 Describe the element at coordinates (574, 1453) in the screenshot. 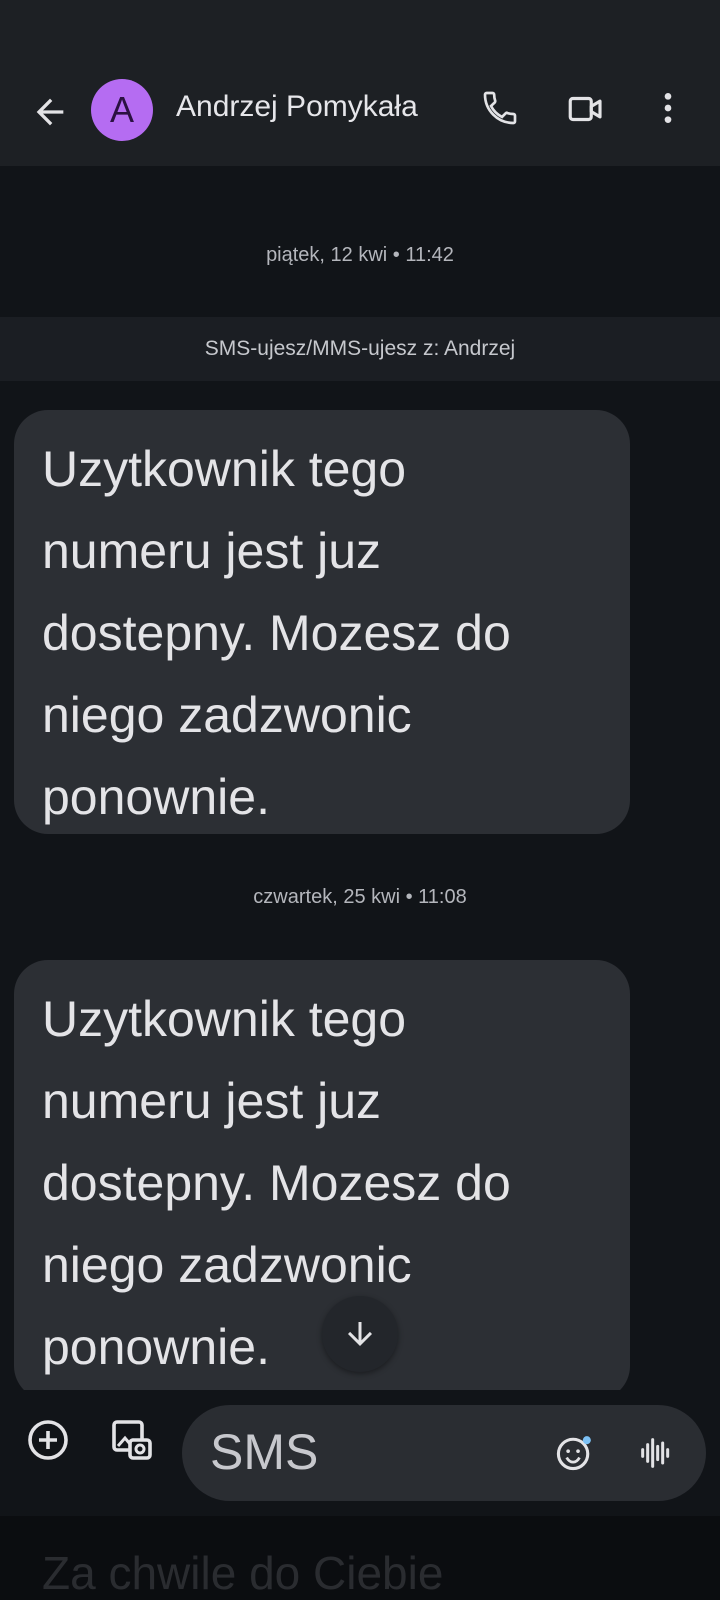

I see `emoji-icon` at that location.